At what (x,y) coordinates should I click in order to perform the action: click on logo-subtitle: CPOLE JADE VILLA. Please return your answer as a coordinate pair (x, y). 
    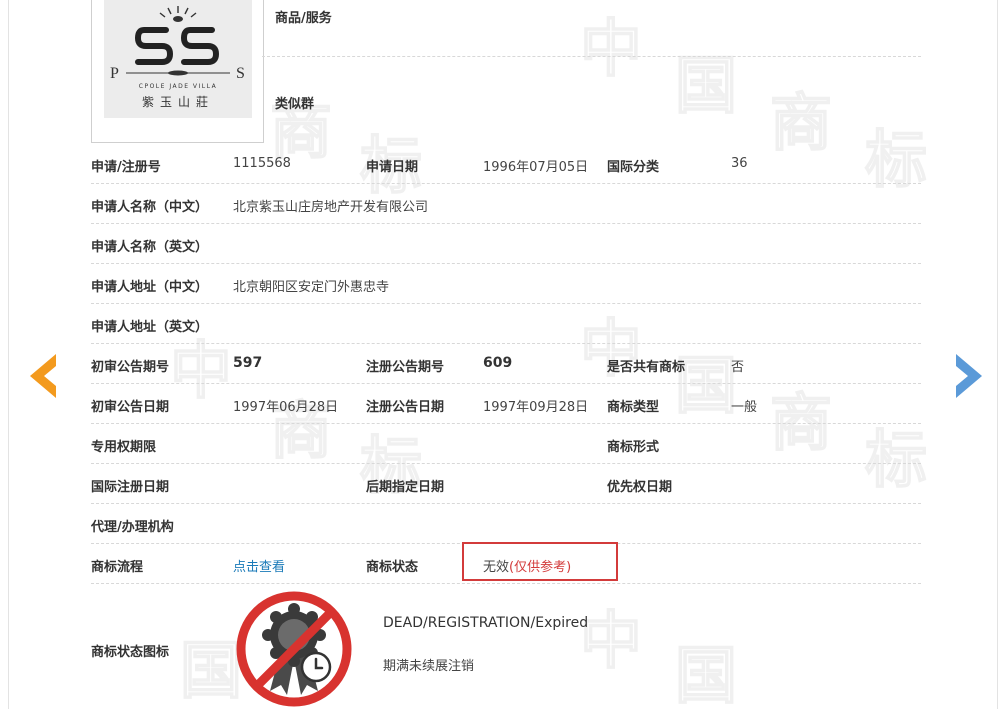
    Looking at the image, I should click on (178, 86).